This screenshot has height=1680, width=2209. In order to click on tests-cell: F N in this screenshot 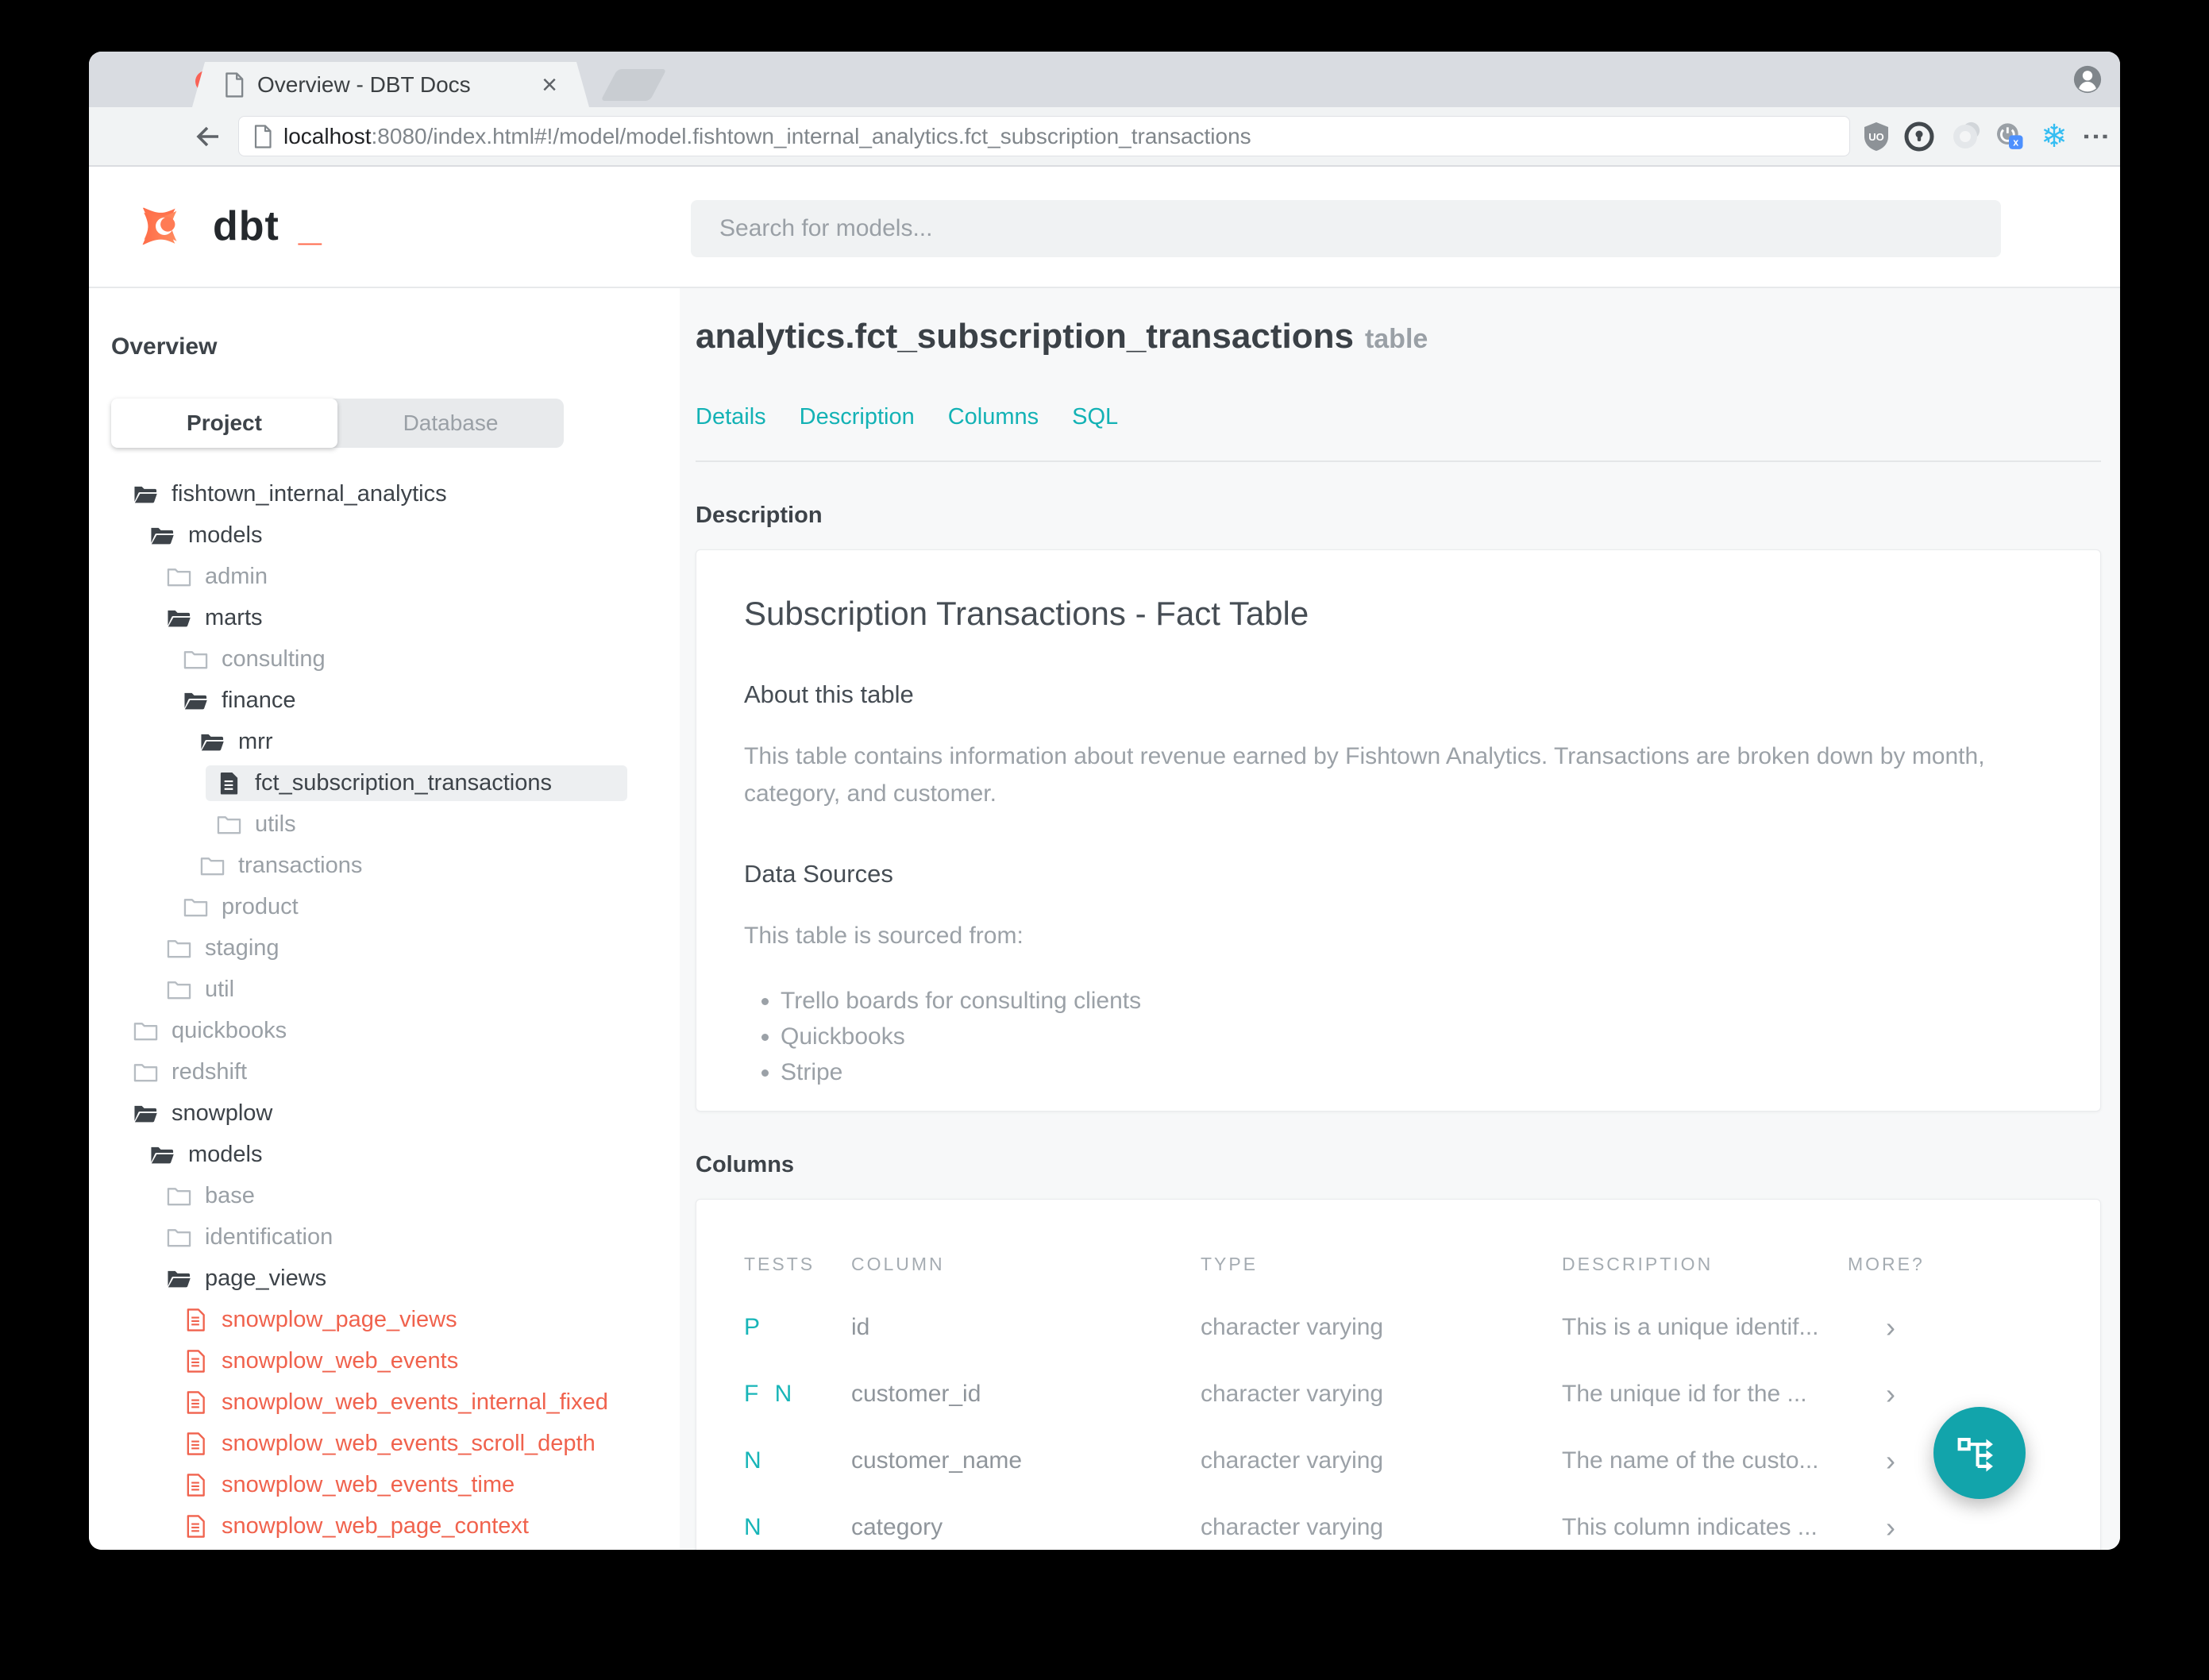, I will do `click(770, 1394)`.